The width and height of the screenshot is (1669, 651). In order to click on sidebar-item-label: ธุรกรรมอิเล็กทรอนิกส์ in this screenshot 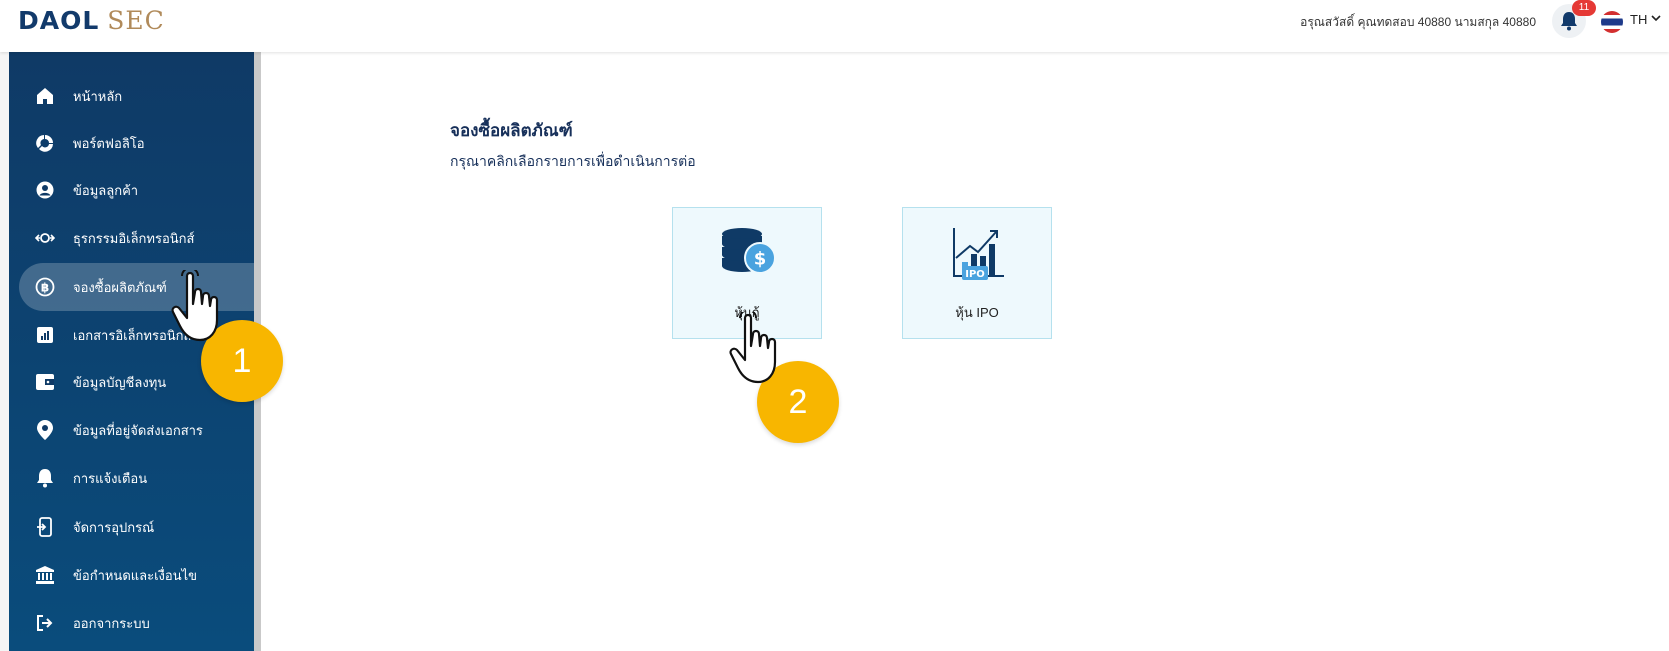, I will do `click(134, 238)`.